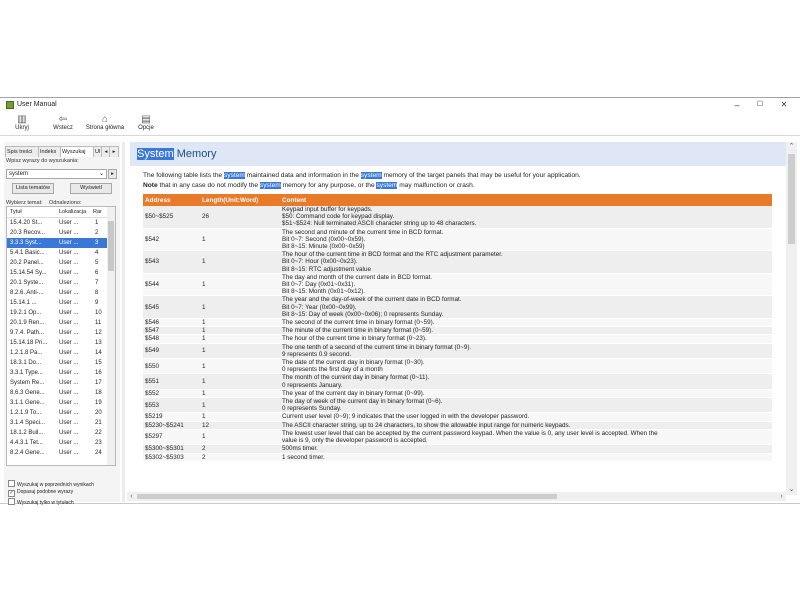 Image resolution: width=800 pixels, height=600 pixels. What do you see at coordinates (10, 105) in the screenshot?
I see `app-icon` at bounding box center [10, 105].